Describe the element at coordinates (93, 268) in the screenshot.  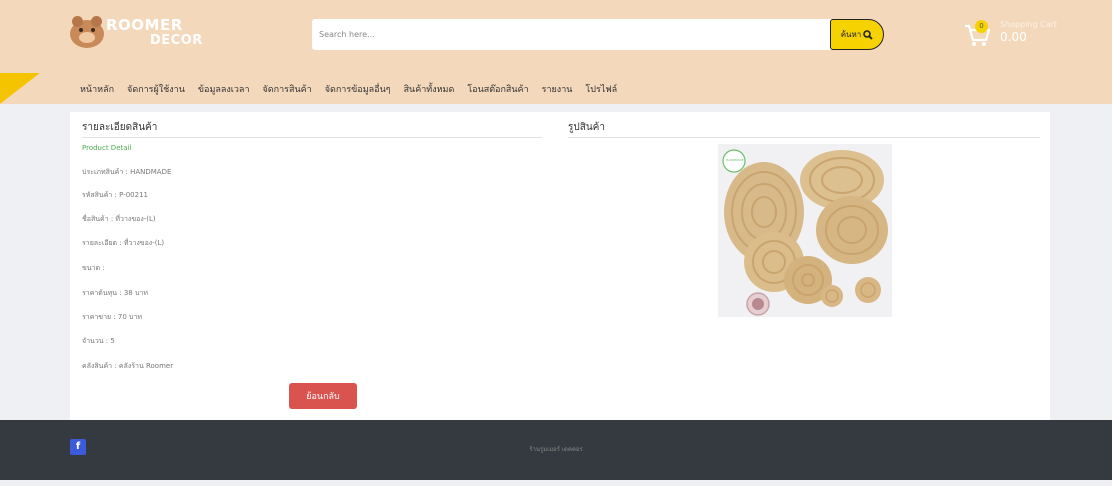
I see `field-size: ขนาด :` at that location.